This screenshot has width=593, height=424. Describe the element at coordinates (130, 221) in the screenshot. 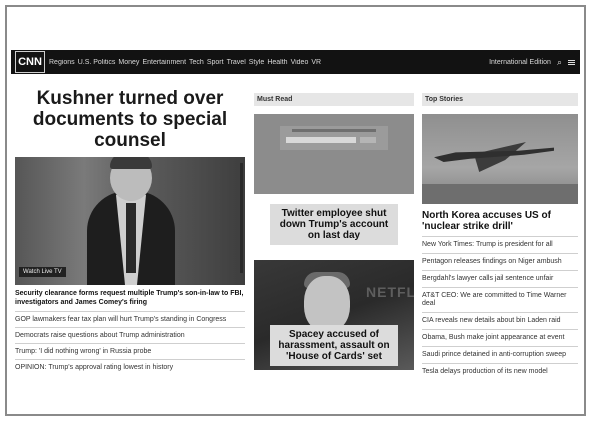

I see `lead-image: Watch Live TV` at that location.